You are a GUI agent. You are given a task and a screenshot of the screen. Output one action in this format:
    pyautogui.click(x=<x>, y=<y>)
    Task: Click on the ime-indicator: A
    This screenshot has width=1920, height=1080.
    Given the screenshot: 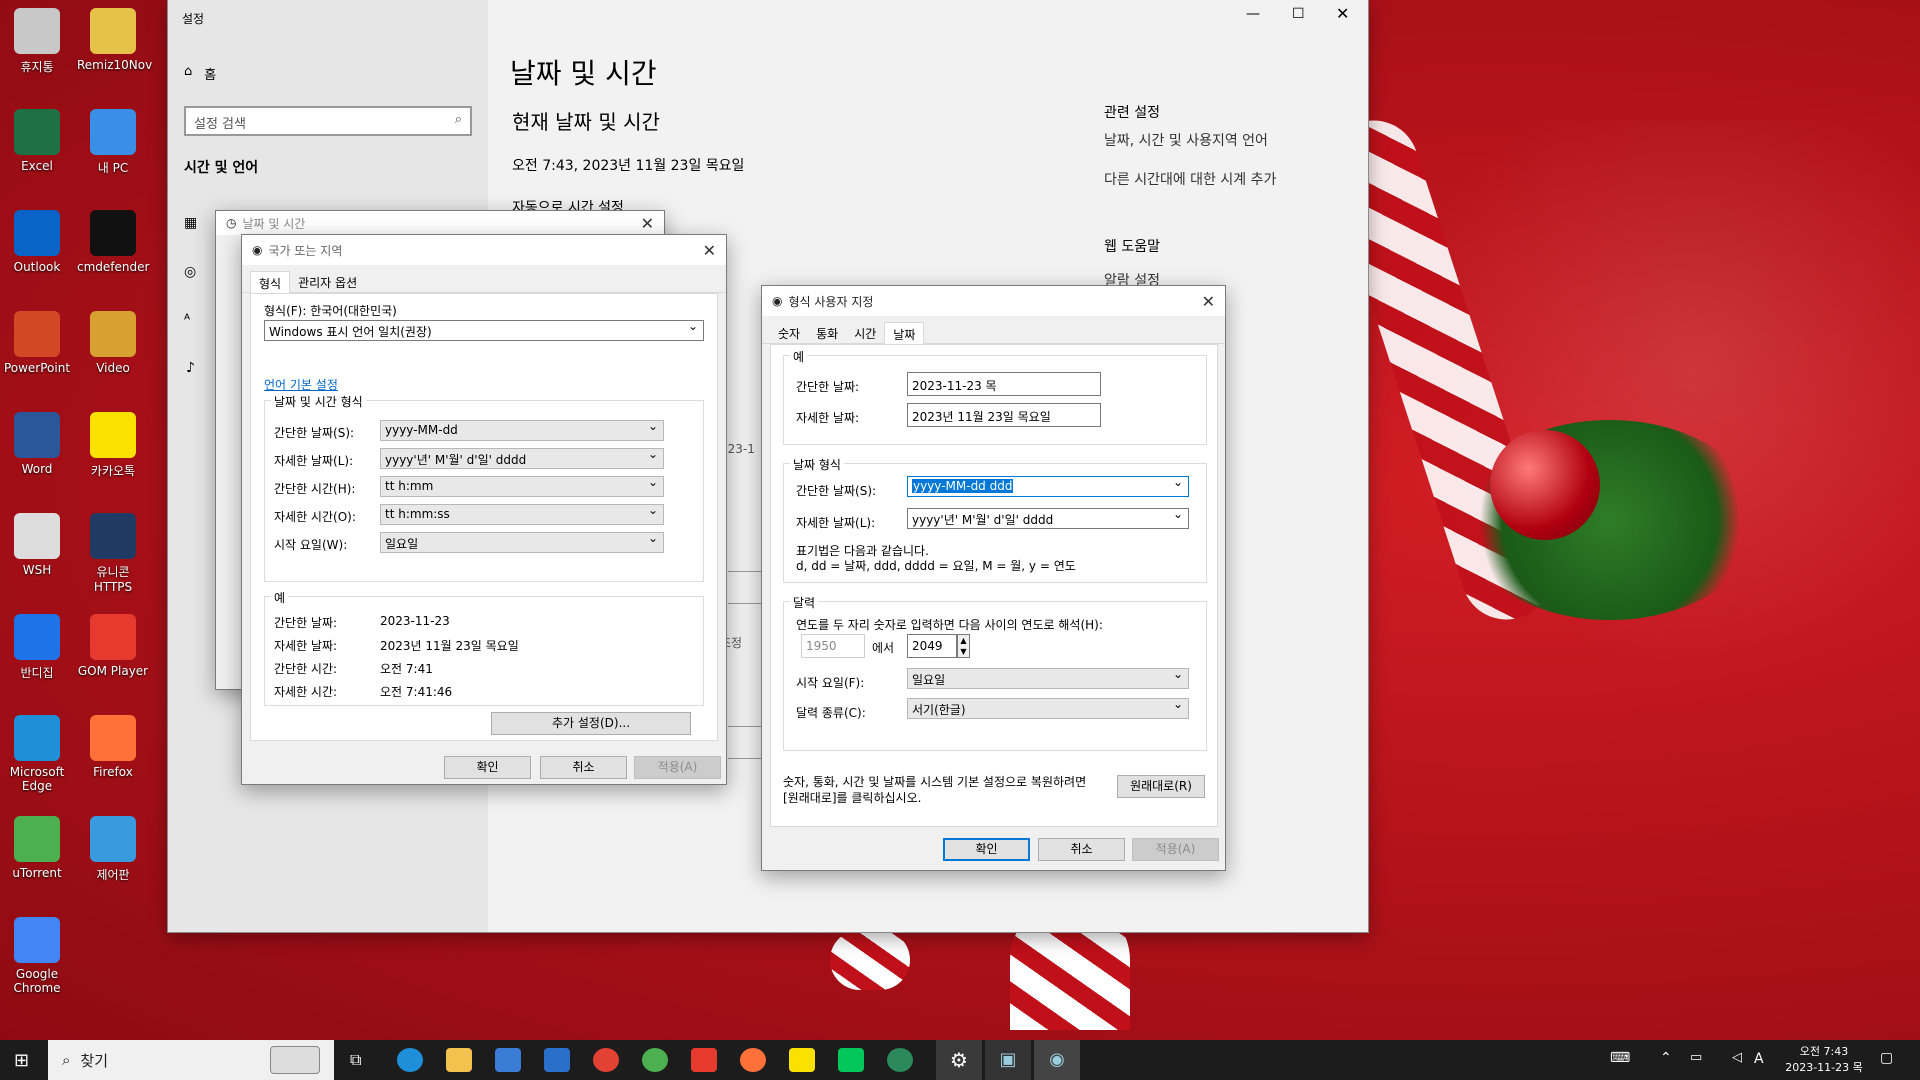 What is the action you would take?
    pyautogui.click(x=1759, y=1059)
    